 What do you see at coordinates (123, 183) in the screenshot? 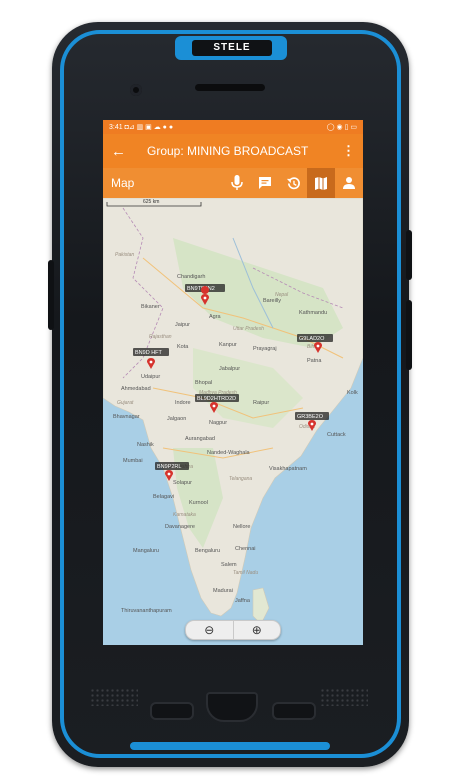
I see `map-label: Map` at bounding box center [123, 183].